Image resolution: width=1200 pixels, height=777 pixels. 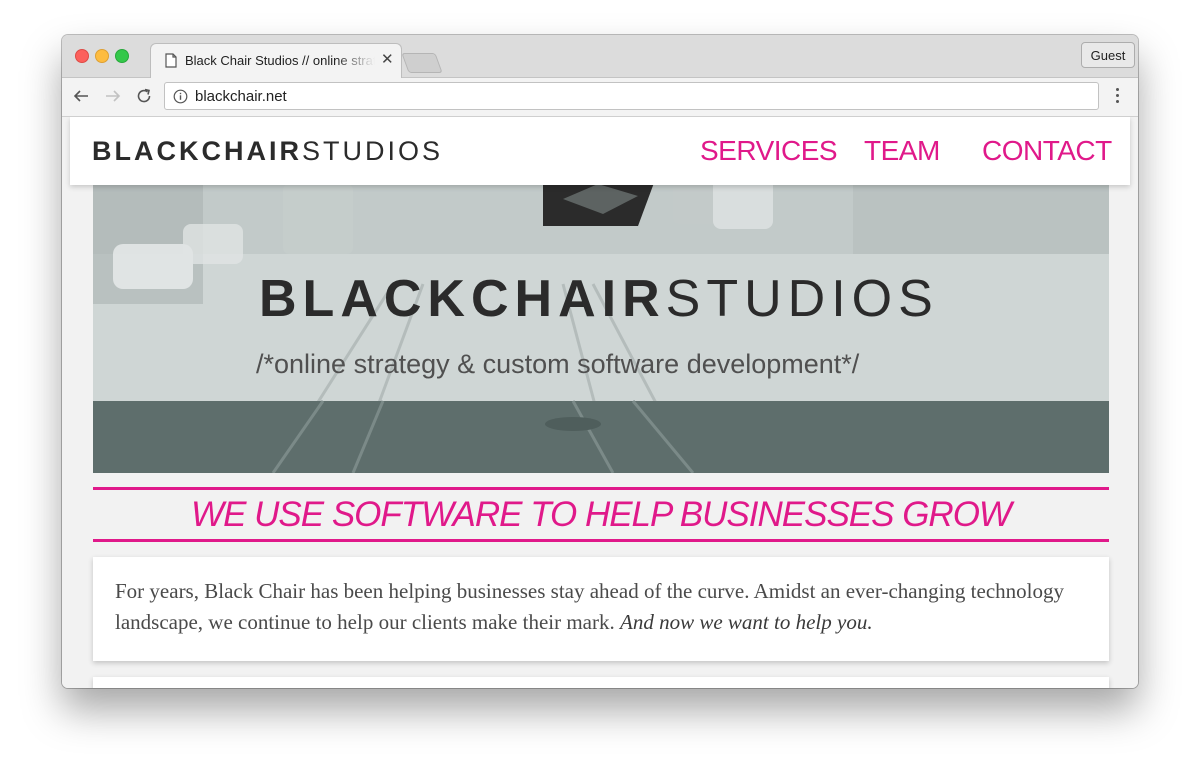 I want to click on site-logo: BLACKCHAIRSTUDIOS, so click(x=267, y=151).